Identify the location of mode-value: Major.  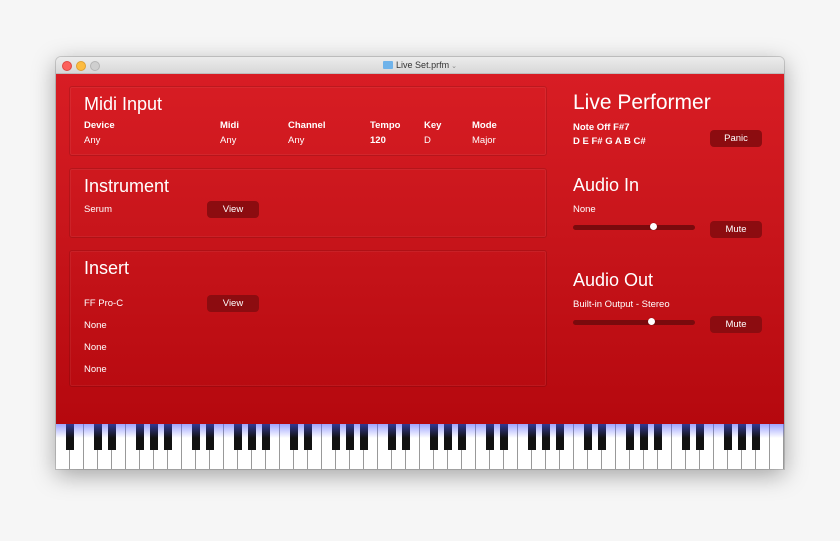
(484, 140).